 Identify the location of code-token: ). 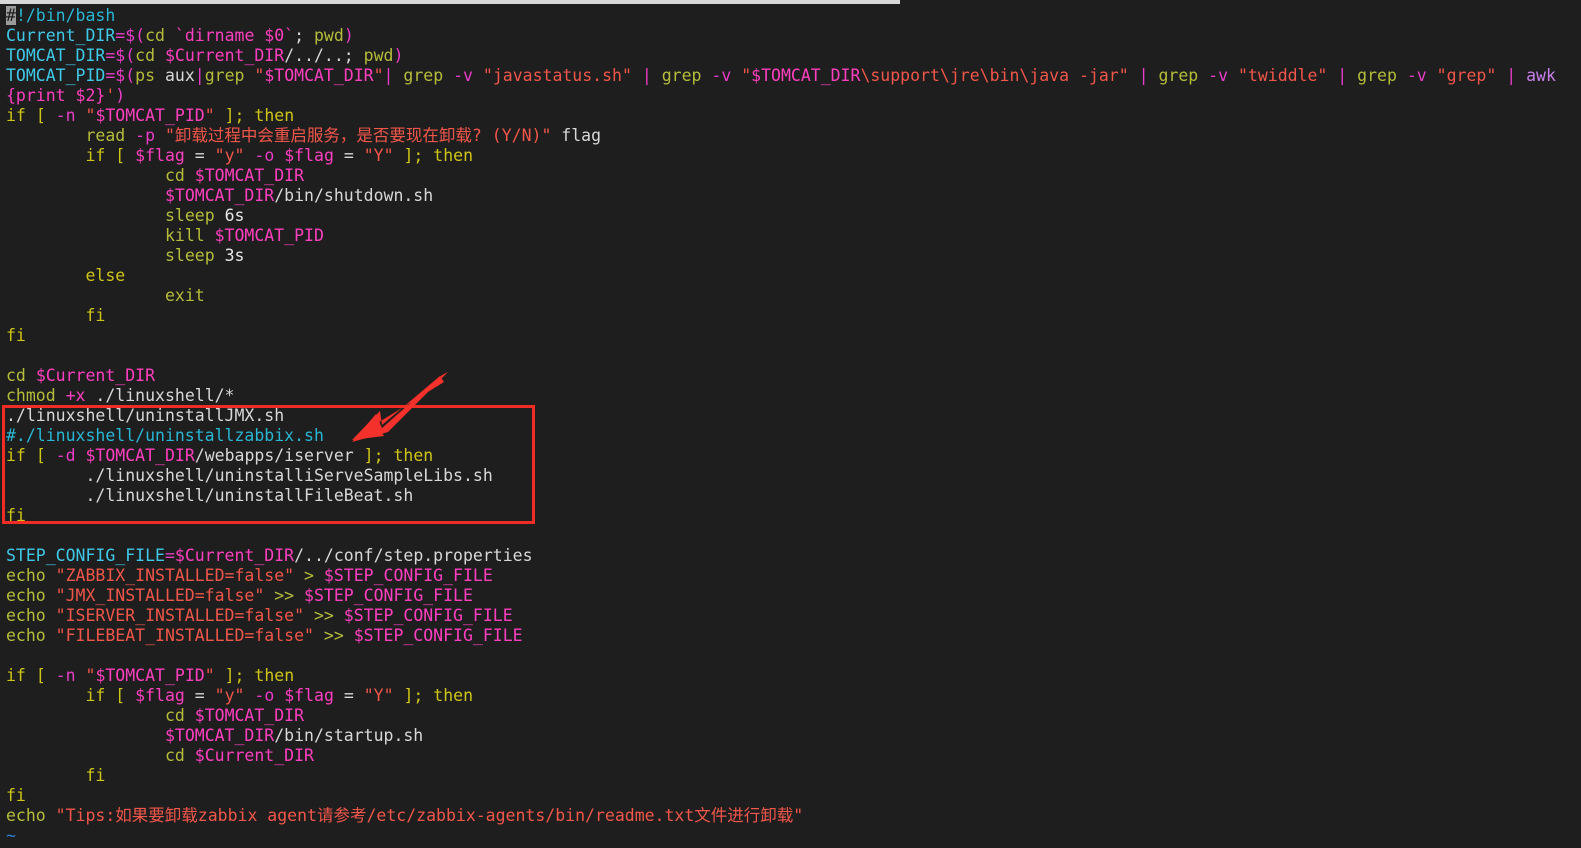
(120, 95).